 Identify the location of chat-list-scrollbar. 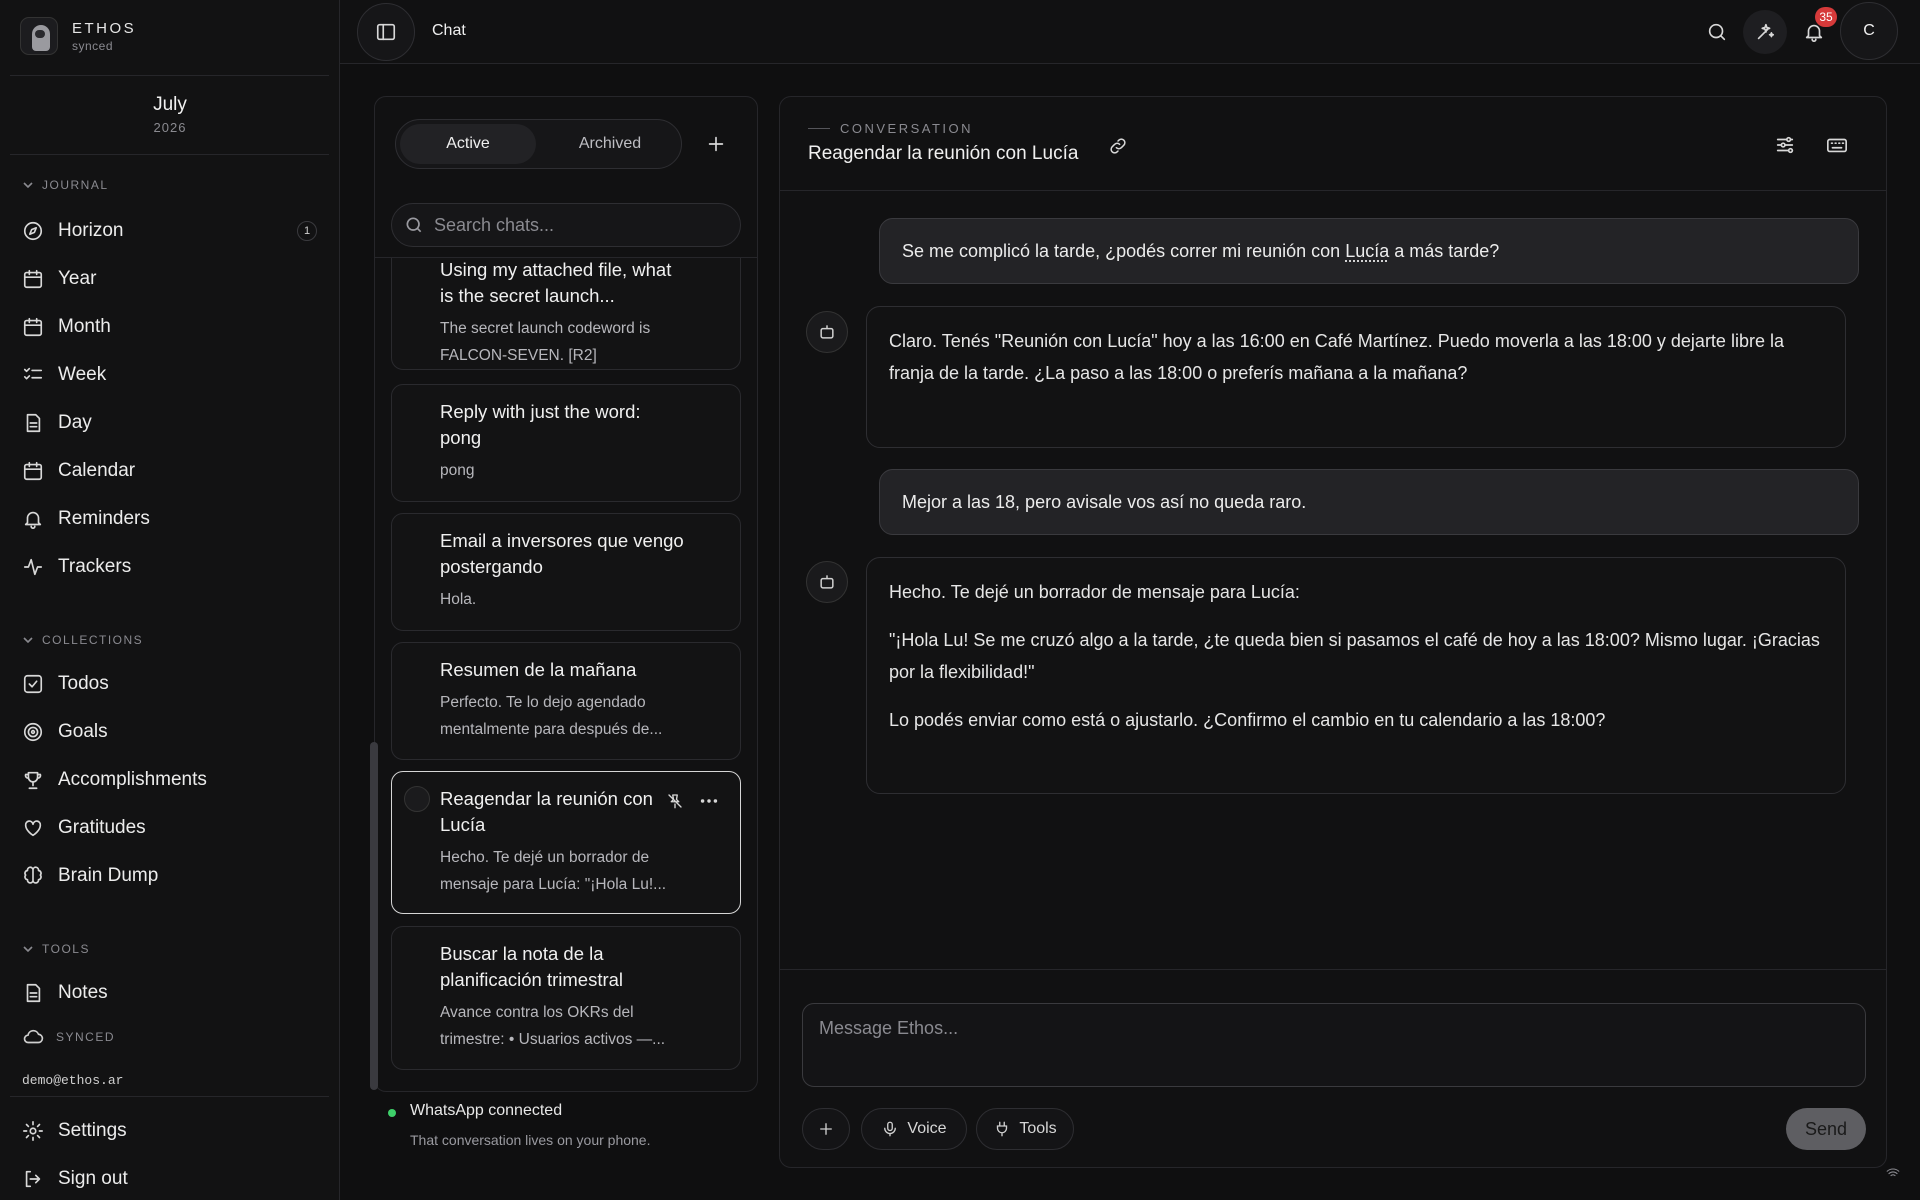
(374, 916).